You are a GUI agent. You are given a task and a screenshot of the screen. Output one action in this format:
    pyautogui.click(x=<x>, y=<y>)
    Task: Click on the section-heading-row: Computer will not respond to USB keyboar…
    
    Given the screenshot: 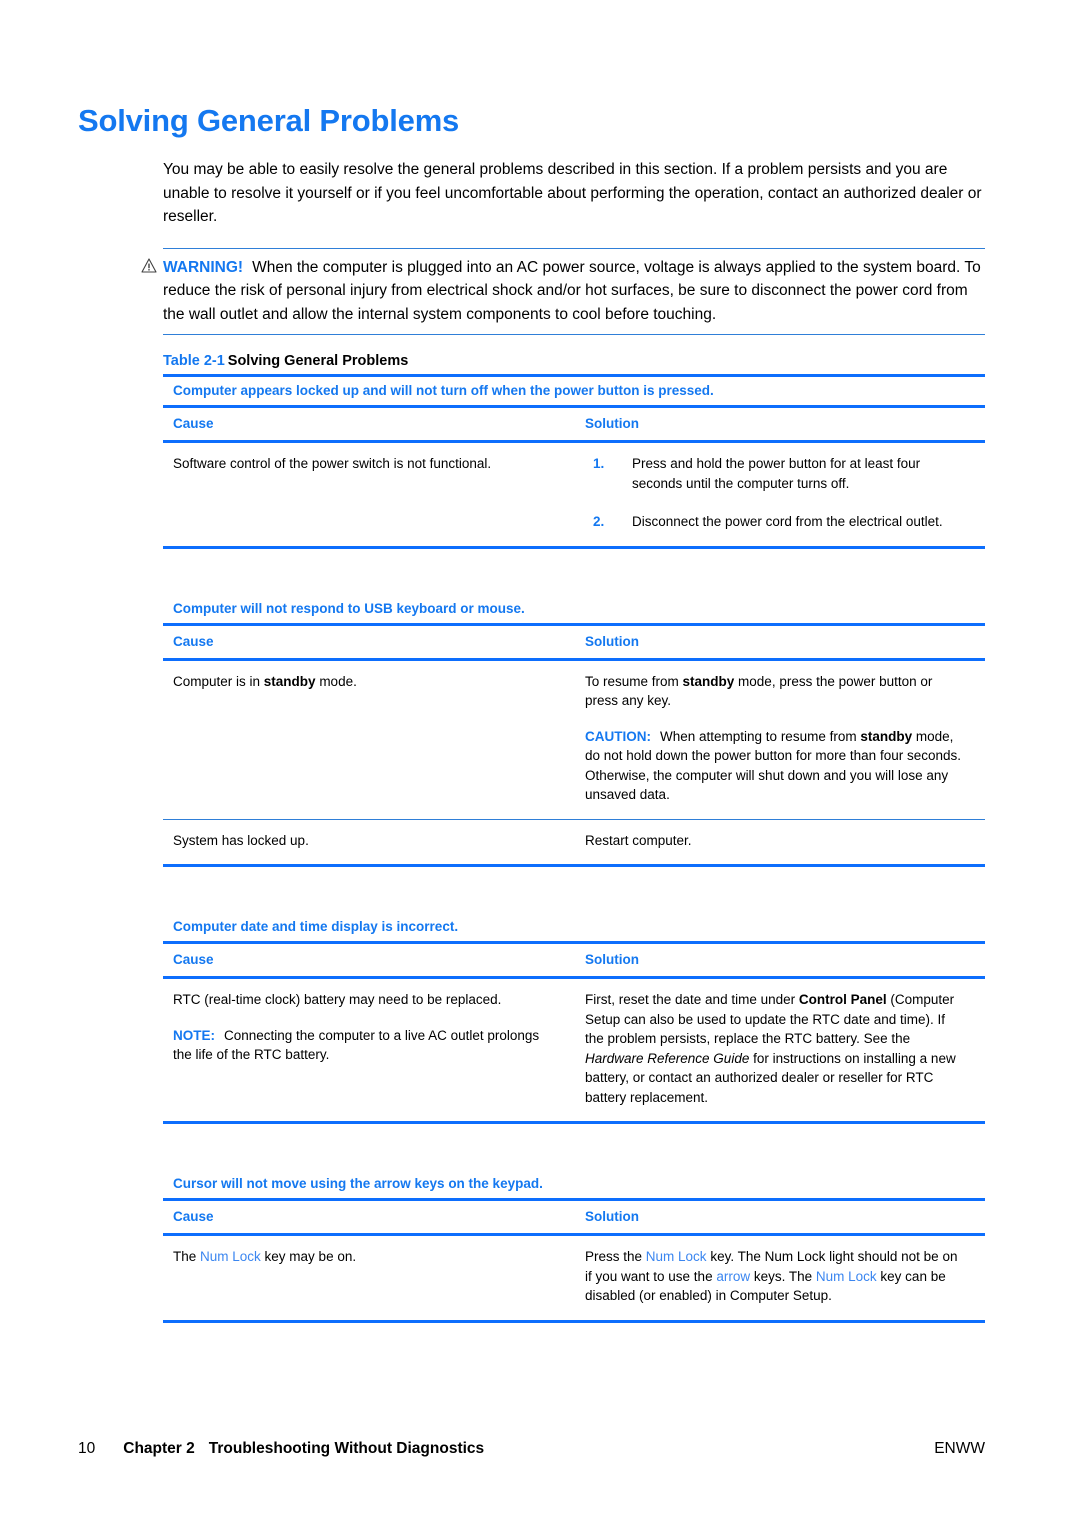 What is the action you would take?
    pyautogui.click(x=574, y=610)
    